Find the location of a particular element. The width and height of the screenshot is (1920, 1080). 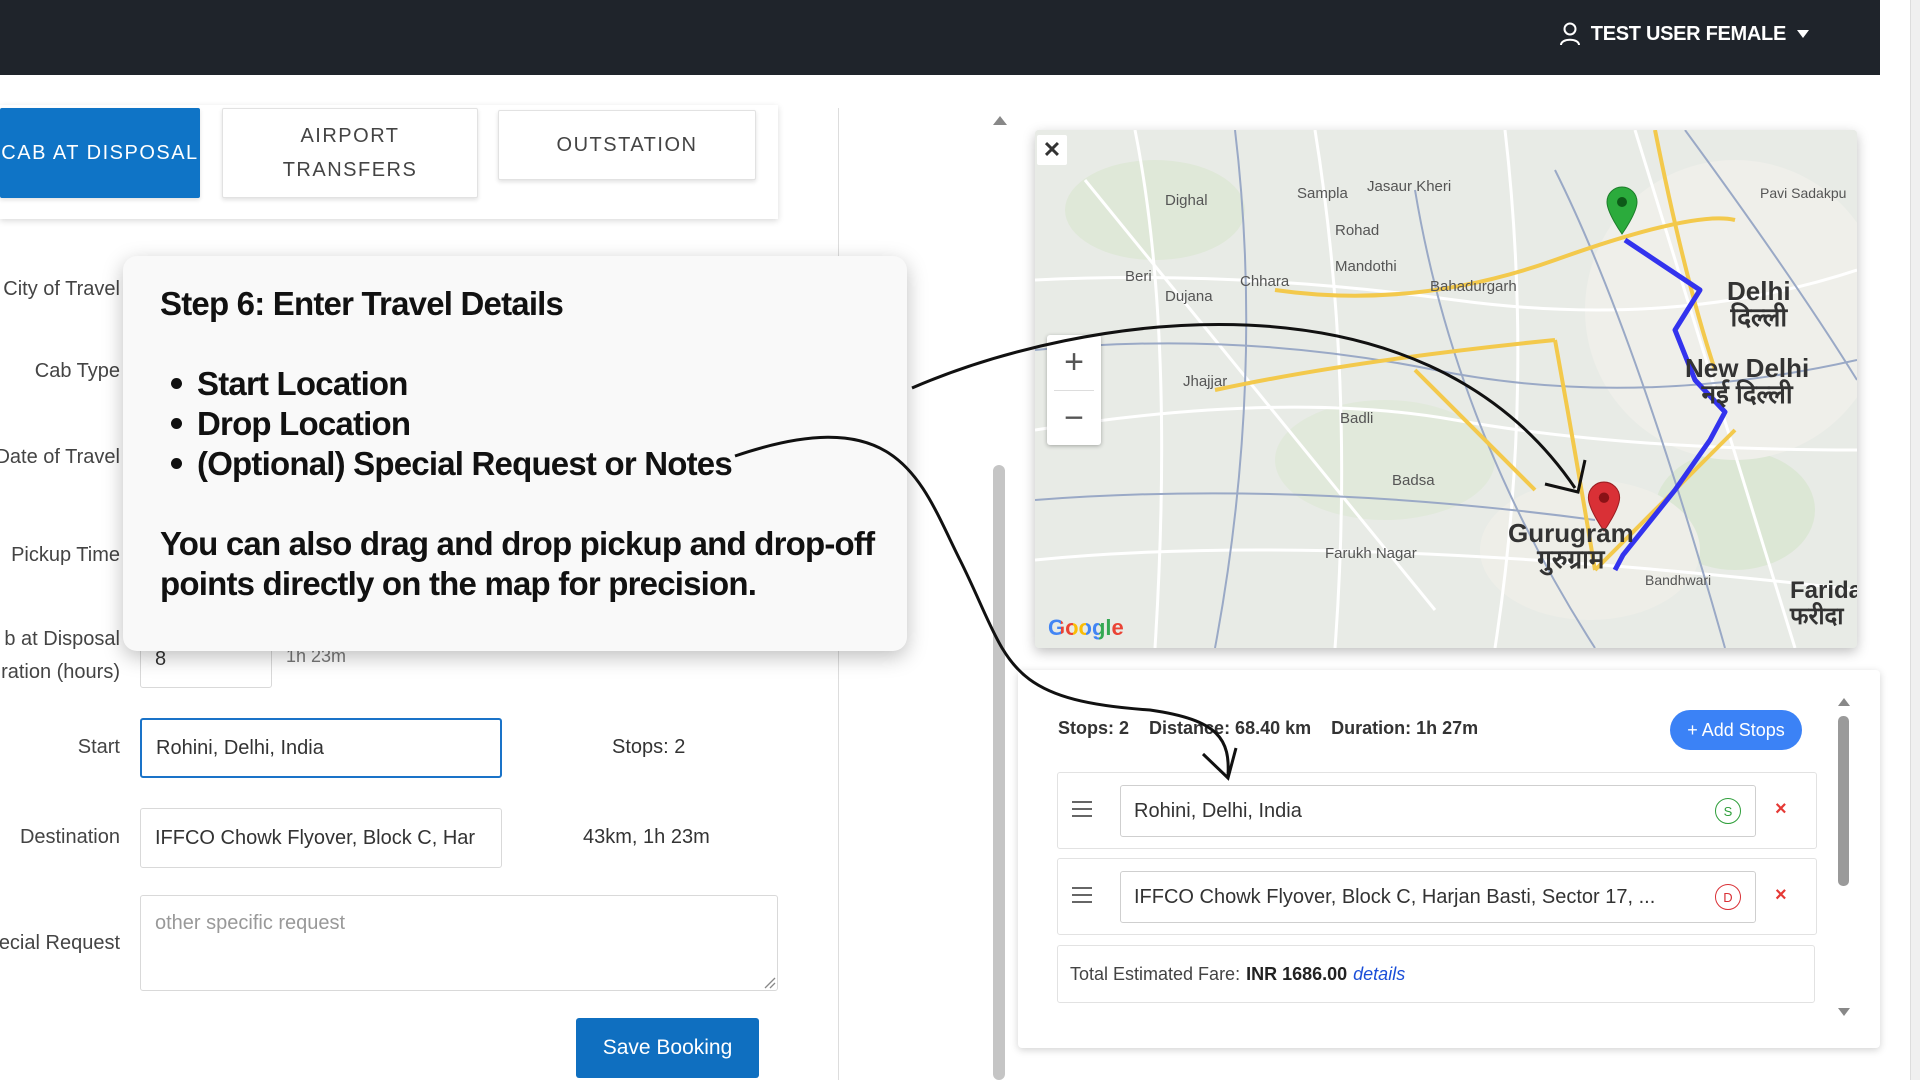

stops-panel-scrollbar is located at coordinates (1843, 801).